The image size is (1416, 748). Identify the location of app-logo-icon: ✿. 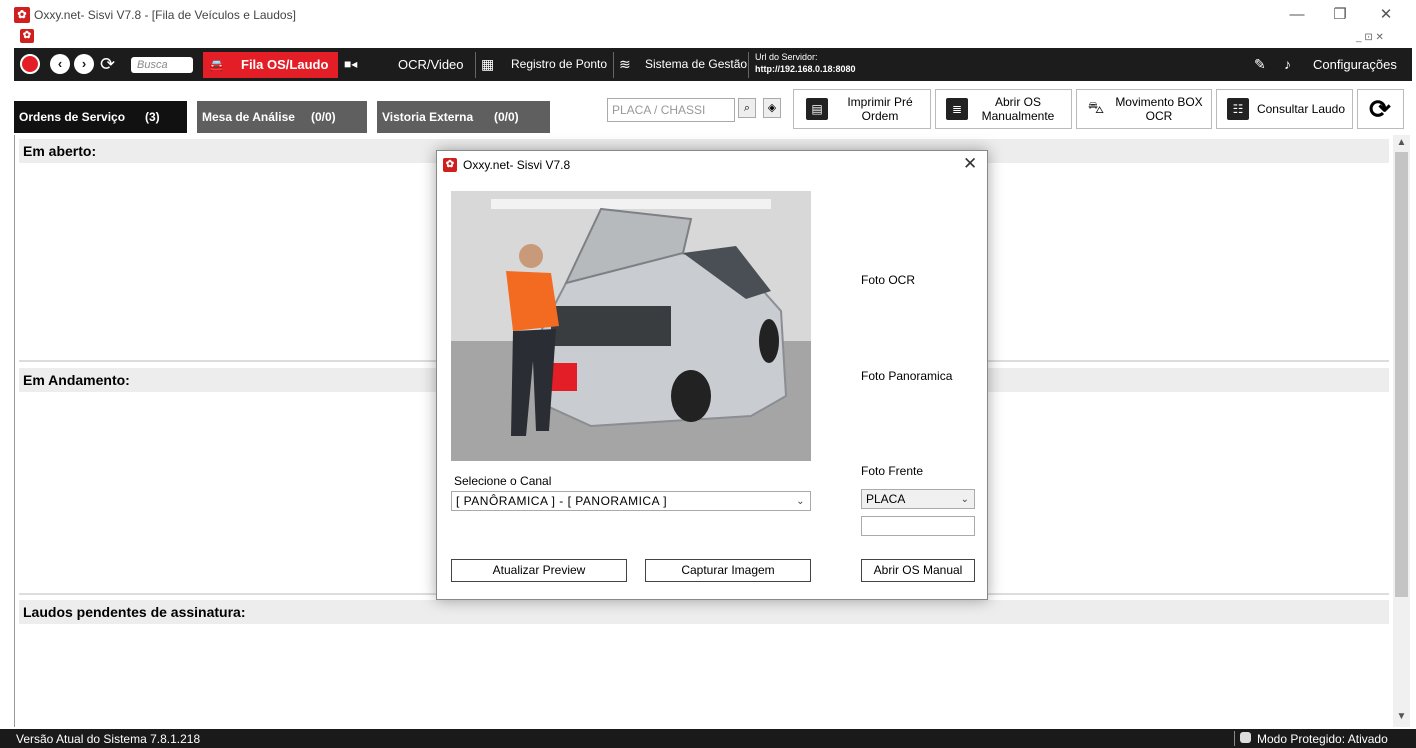
(22, 15).